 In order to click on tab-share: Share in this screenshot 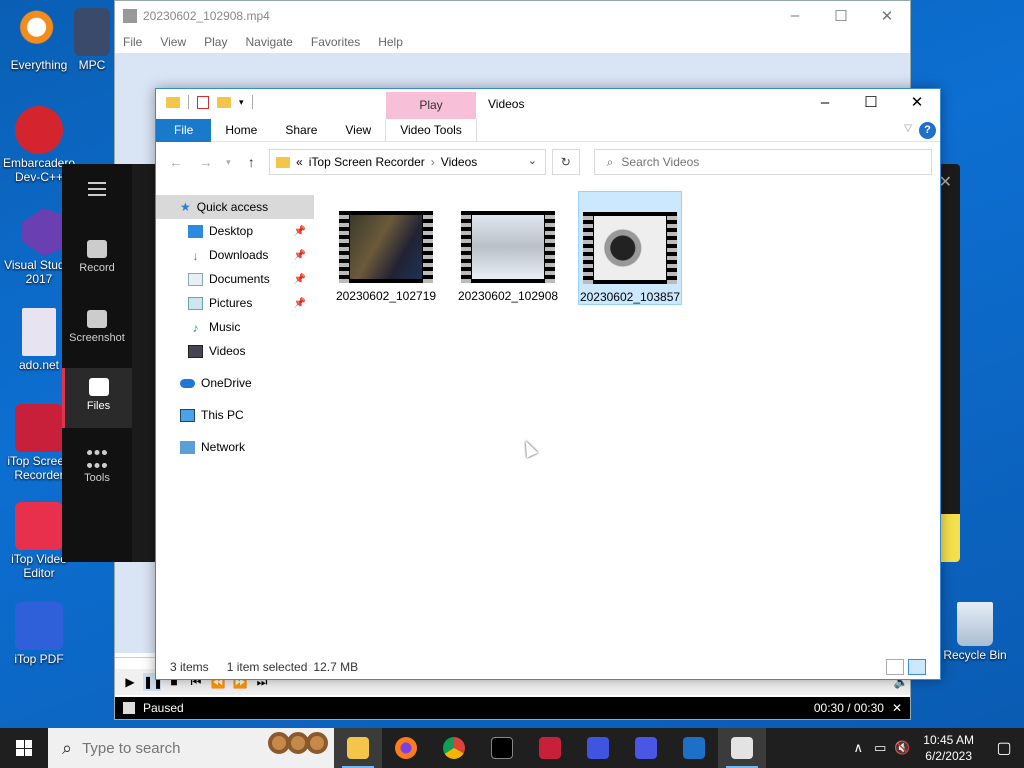, I will do `click(301, 130)`.